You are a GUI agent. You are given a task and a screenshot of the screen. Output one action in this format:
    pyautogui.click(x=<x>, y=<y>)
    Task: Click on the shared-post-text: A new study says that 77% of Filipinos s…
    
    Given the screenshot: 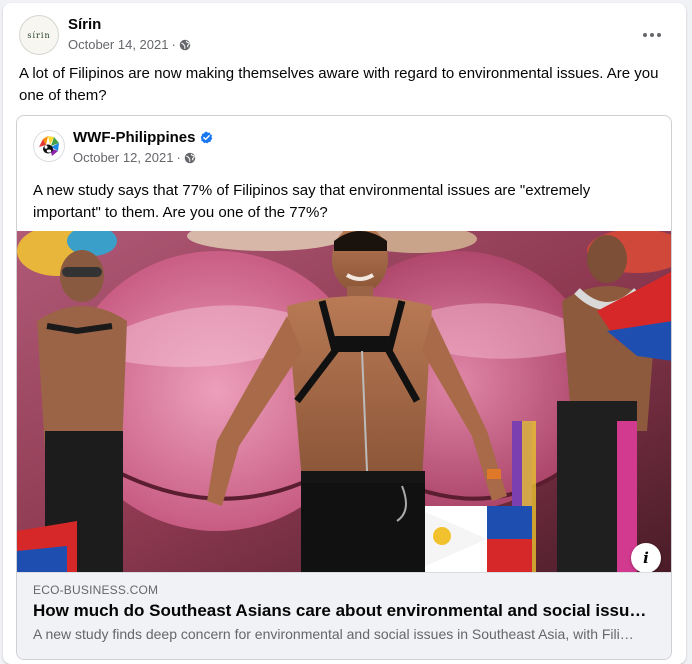 What is the action you would take?
    pyautogui.click(x=312, y=201)
    